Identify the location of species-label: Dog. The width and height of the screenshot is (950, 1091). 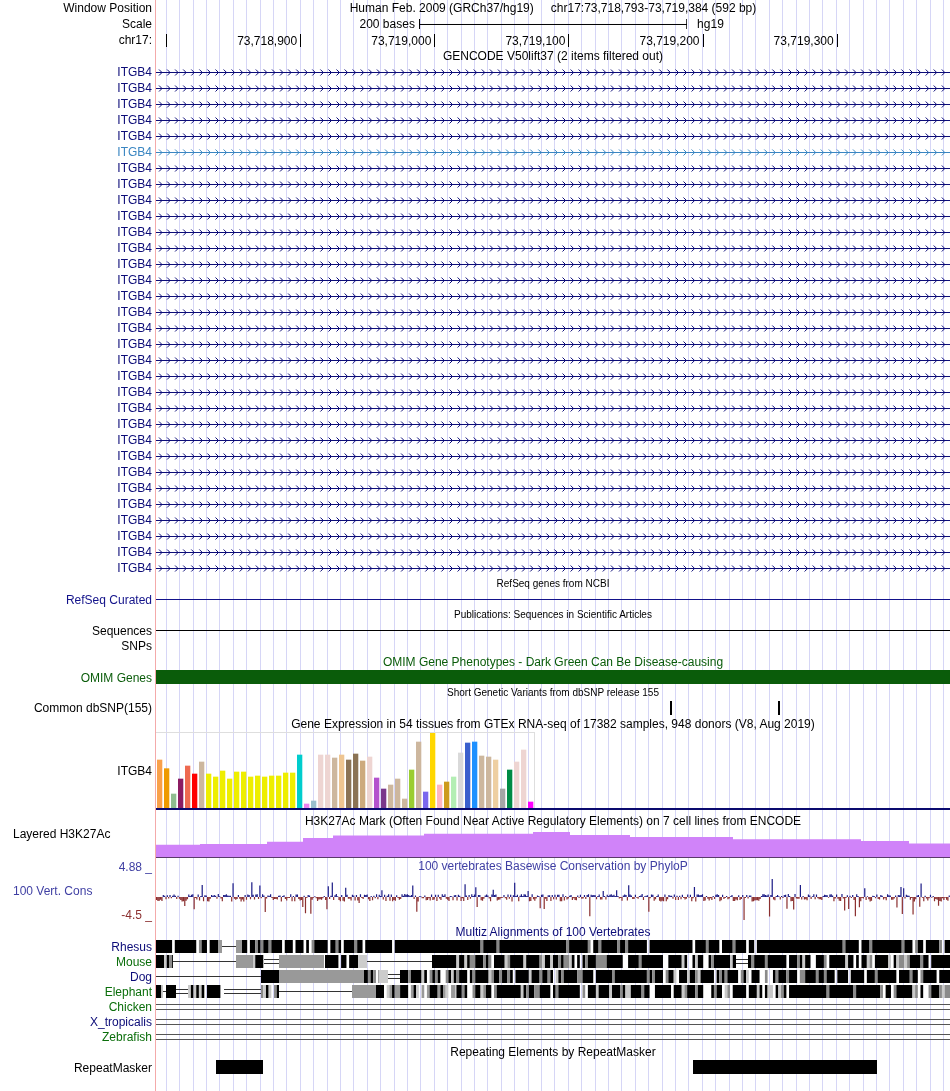
(141, 976).